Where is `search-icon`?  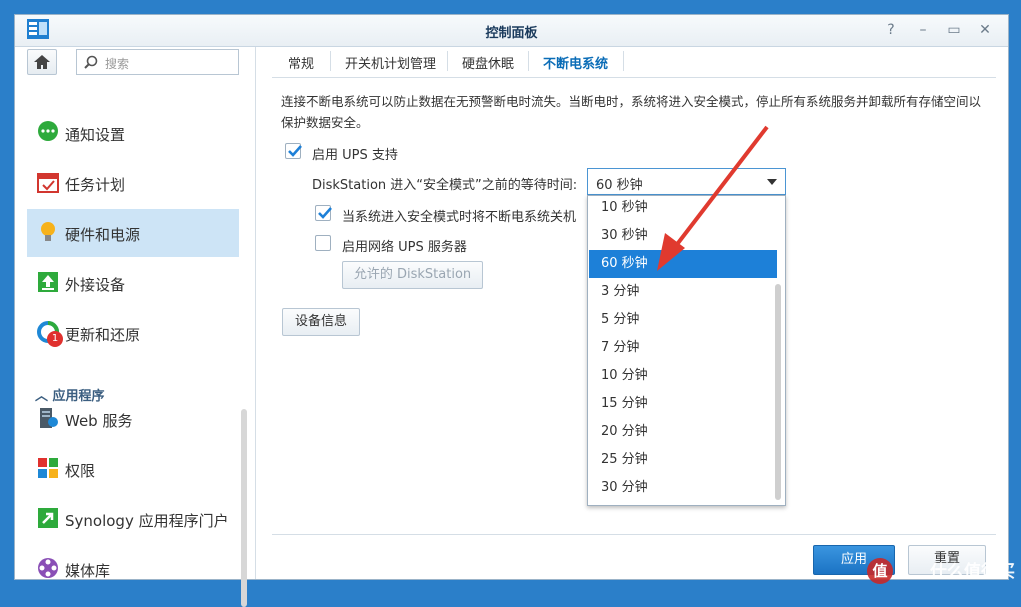 search-icon is located at coordinates (91, 62).